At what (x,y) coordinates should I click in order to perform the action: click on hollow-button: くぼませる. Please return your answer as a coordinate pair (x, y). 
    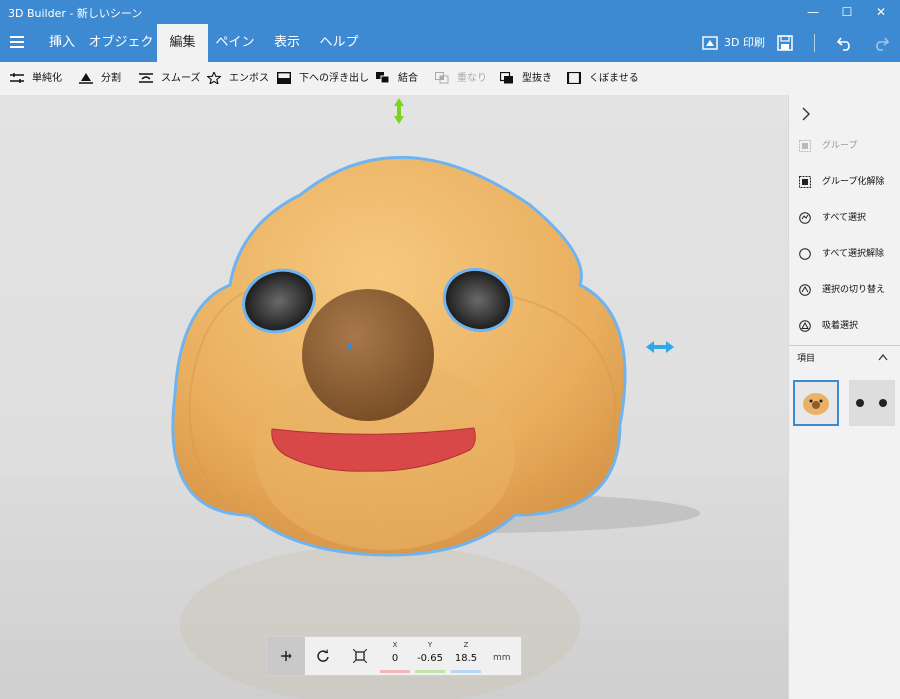
    Looking at the image, I should click on (603, 78).